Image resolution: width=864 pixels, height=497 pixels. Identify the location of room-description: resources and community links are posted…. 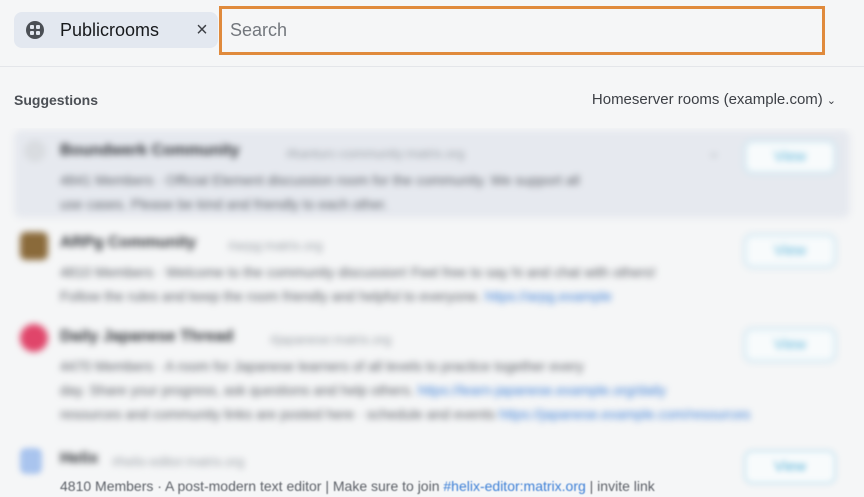
(405, 414).